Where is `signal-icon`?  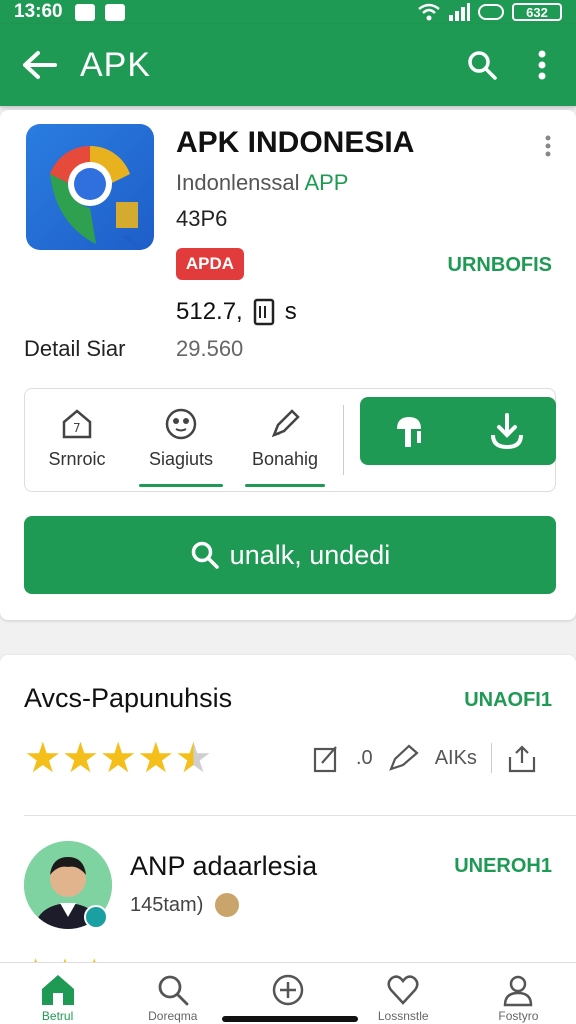 signal-icon is located at coordinates (459, 12).